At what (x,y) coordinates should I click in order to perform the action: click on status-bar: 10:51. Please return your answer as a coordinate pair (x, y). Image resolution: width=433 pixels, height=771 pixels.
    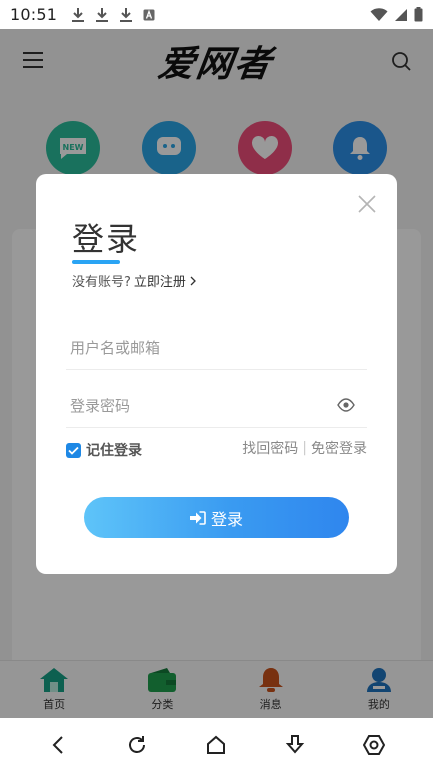
    Looking at the image, I should click on (216, 14).